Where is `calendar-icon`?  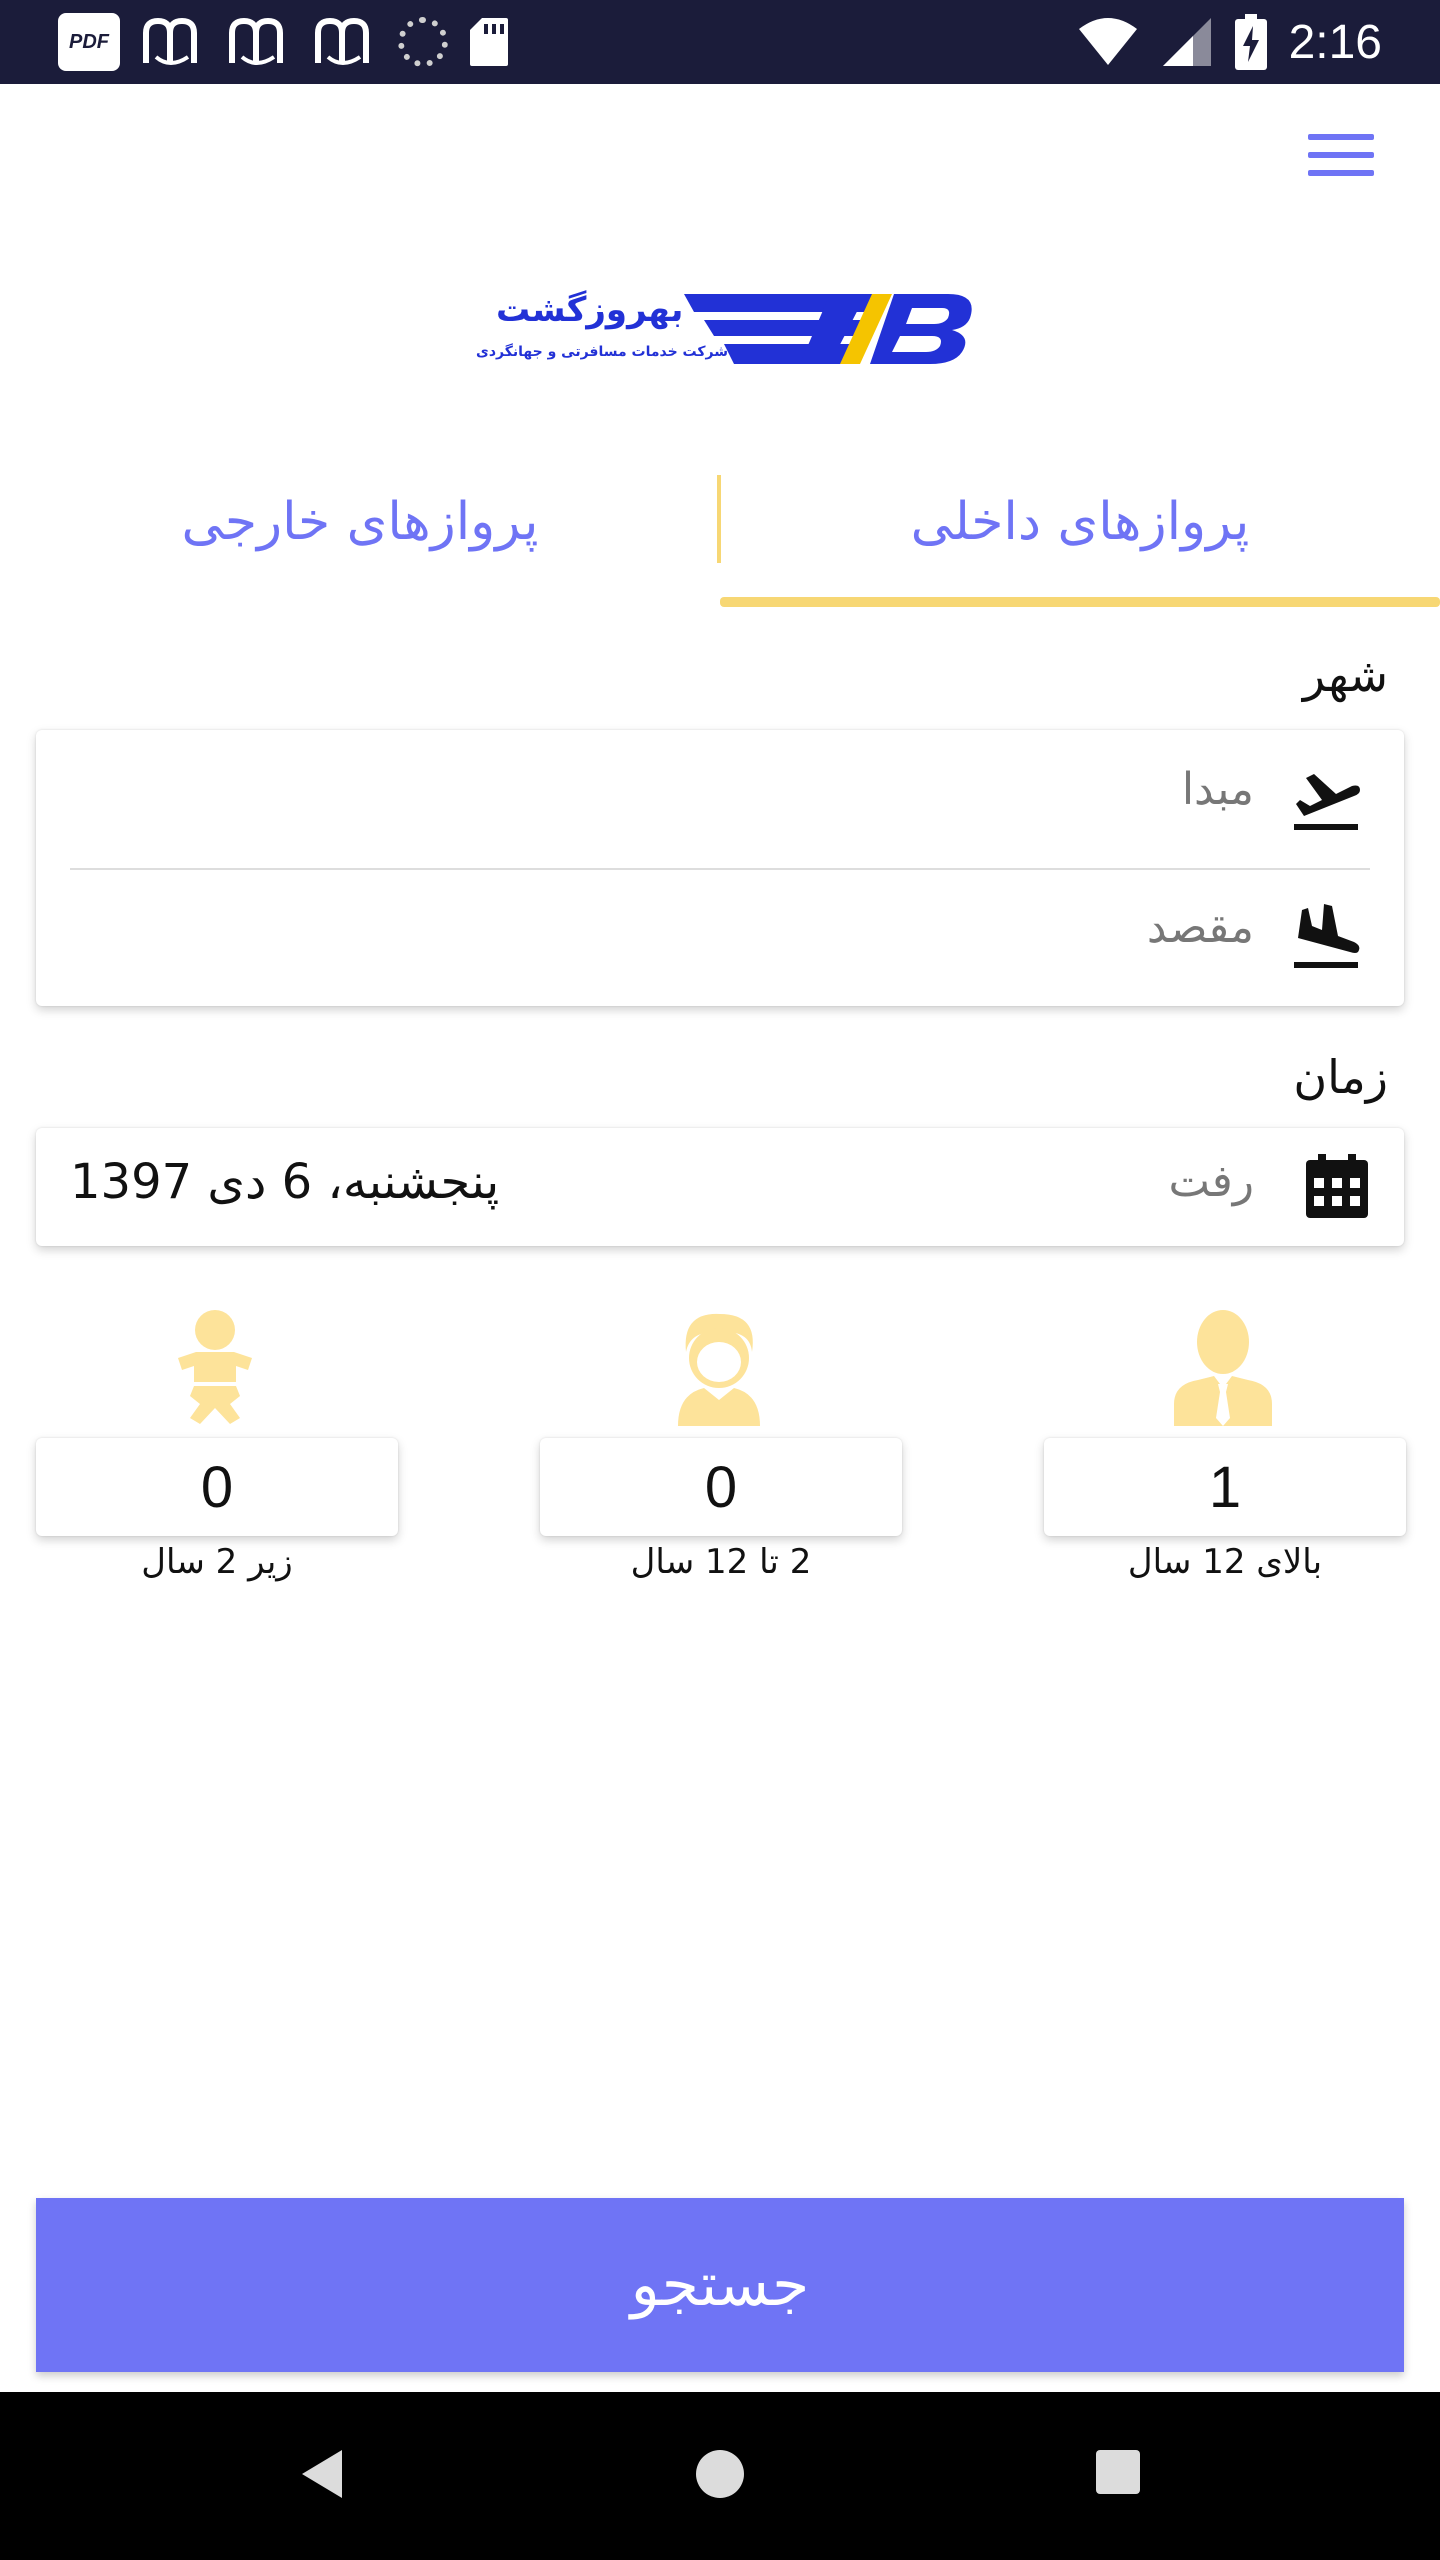 calendar-icon is located at coordinates (1337, 1186).